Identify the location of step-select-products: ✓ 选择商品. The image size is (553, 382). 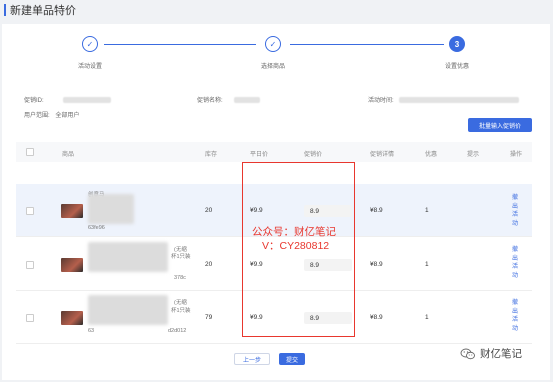
(273, 53).